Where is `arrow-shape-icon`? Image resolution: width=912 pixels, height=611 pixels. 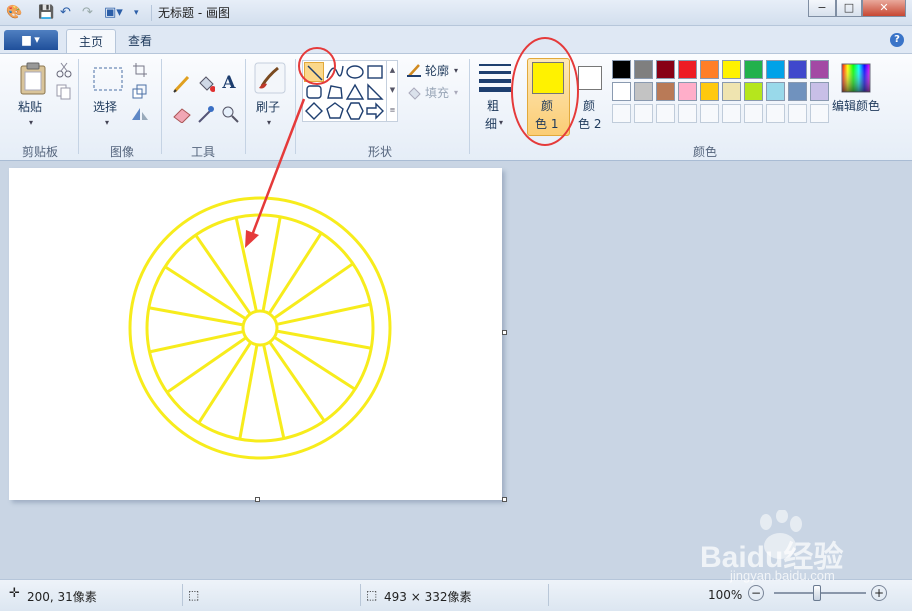
arrow-shape-icon is located at coordinates (375, 111).